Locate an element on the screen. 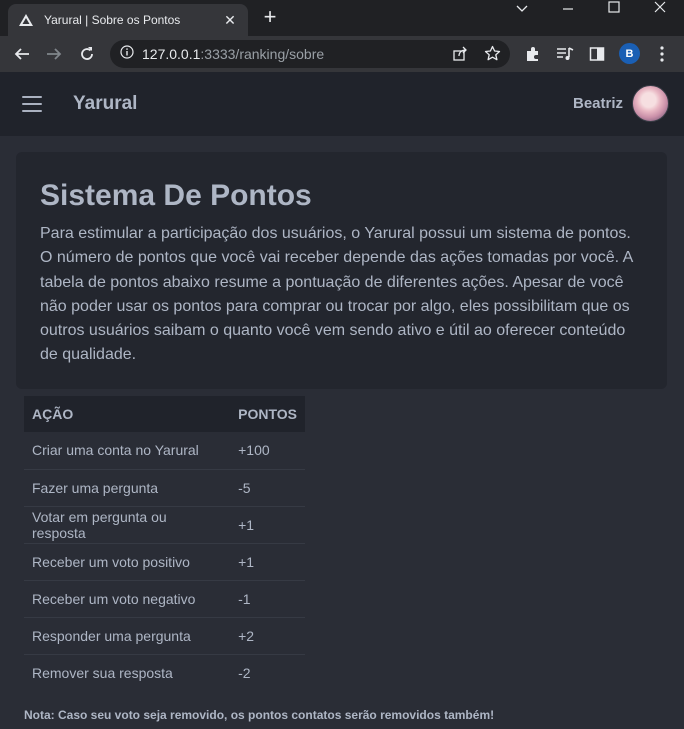  profile-avatar: B is located at coordinates (629, 53).